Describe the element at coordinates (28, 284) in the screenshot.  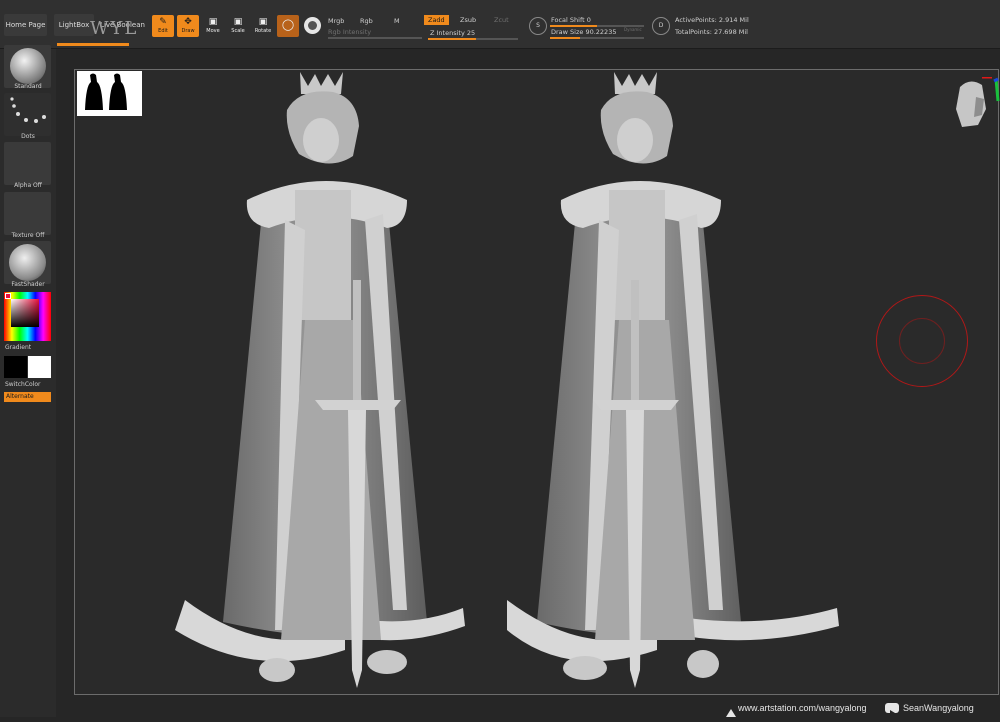
I see `material-label: FastShader` at that location.